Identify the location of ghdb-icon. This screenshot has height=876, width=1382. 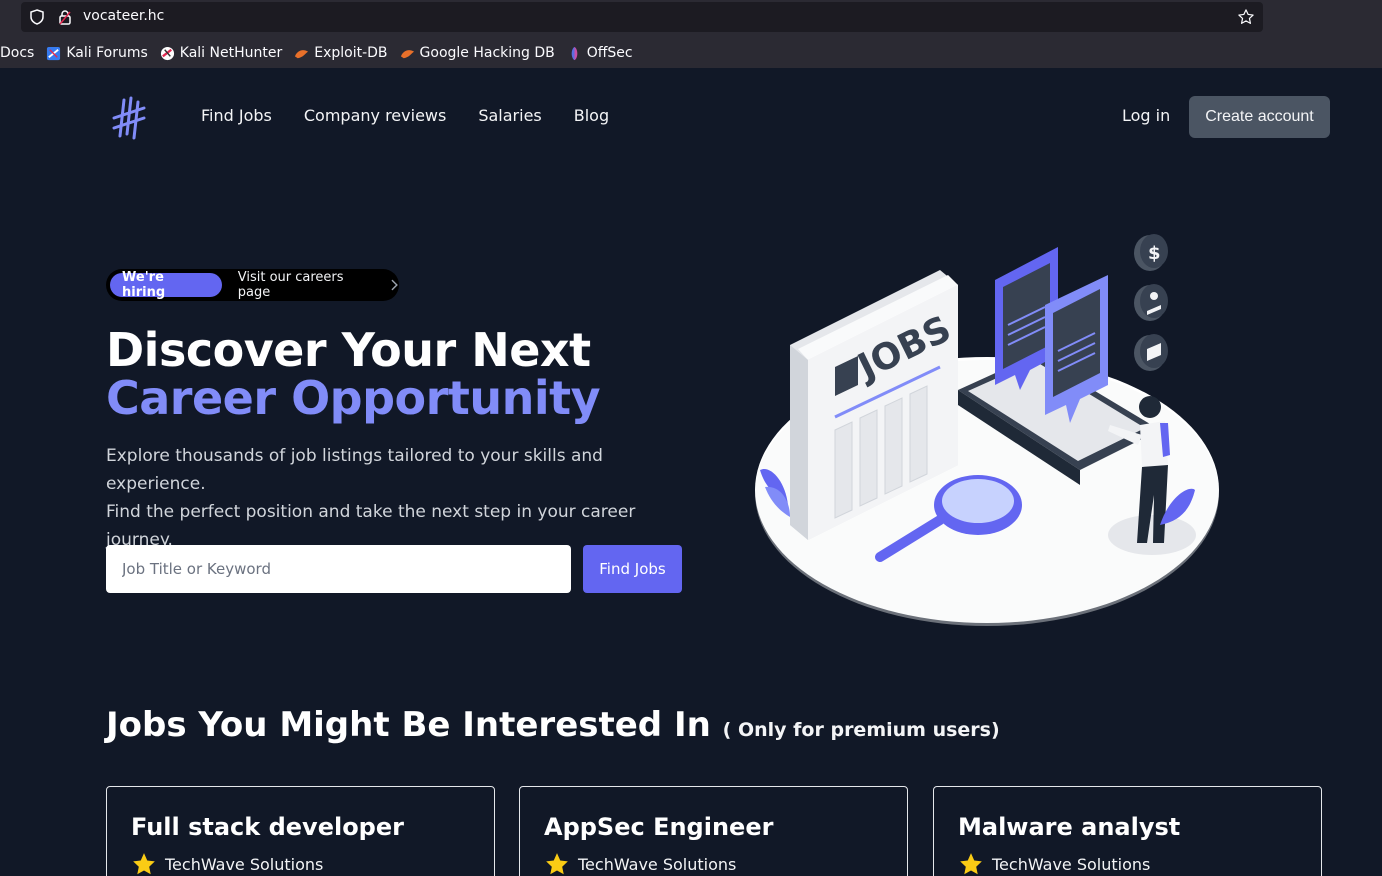
(407, 53).